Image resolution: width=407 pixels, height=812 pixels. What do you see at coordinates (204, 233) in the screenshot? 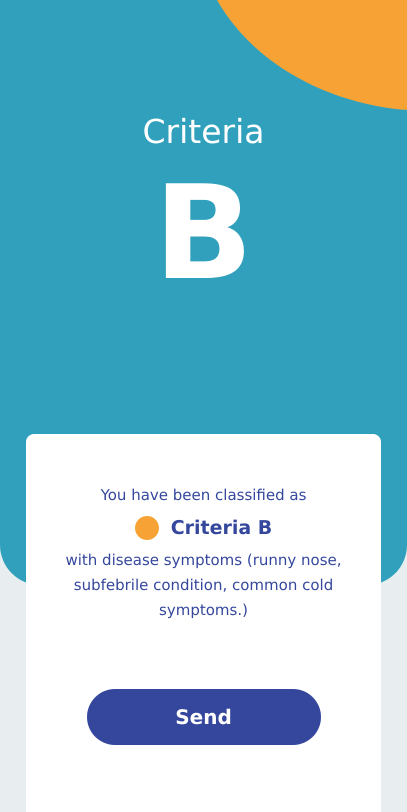
I see `criteria-grade: B` at bounding box center [204, 233].